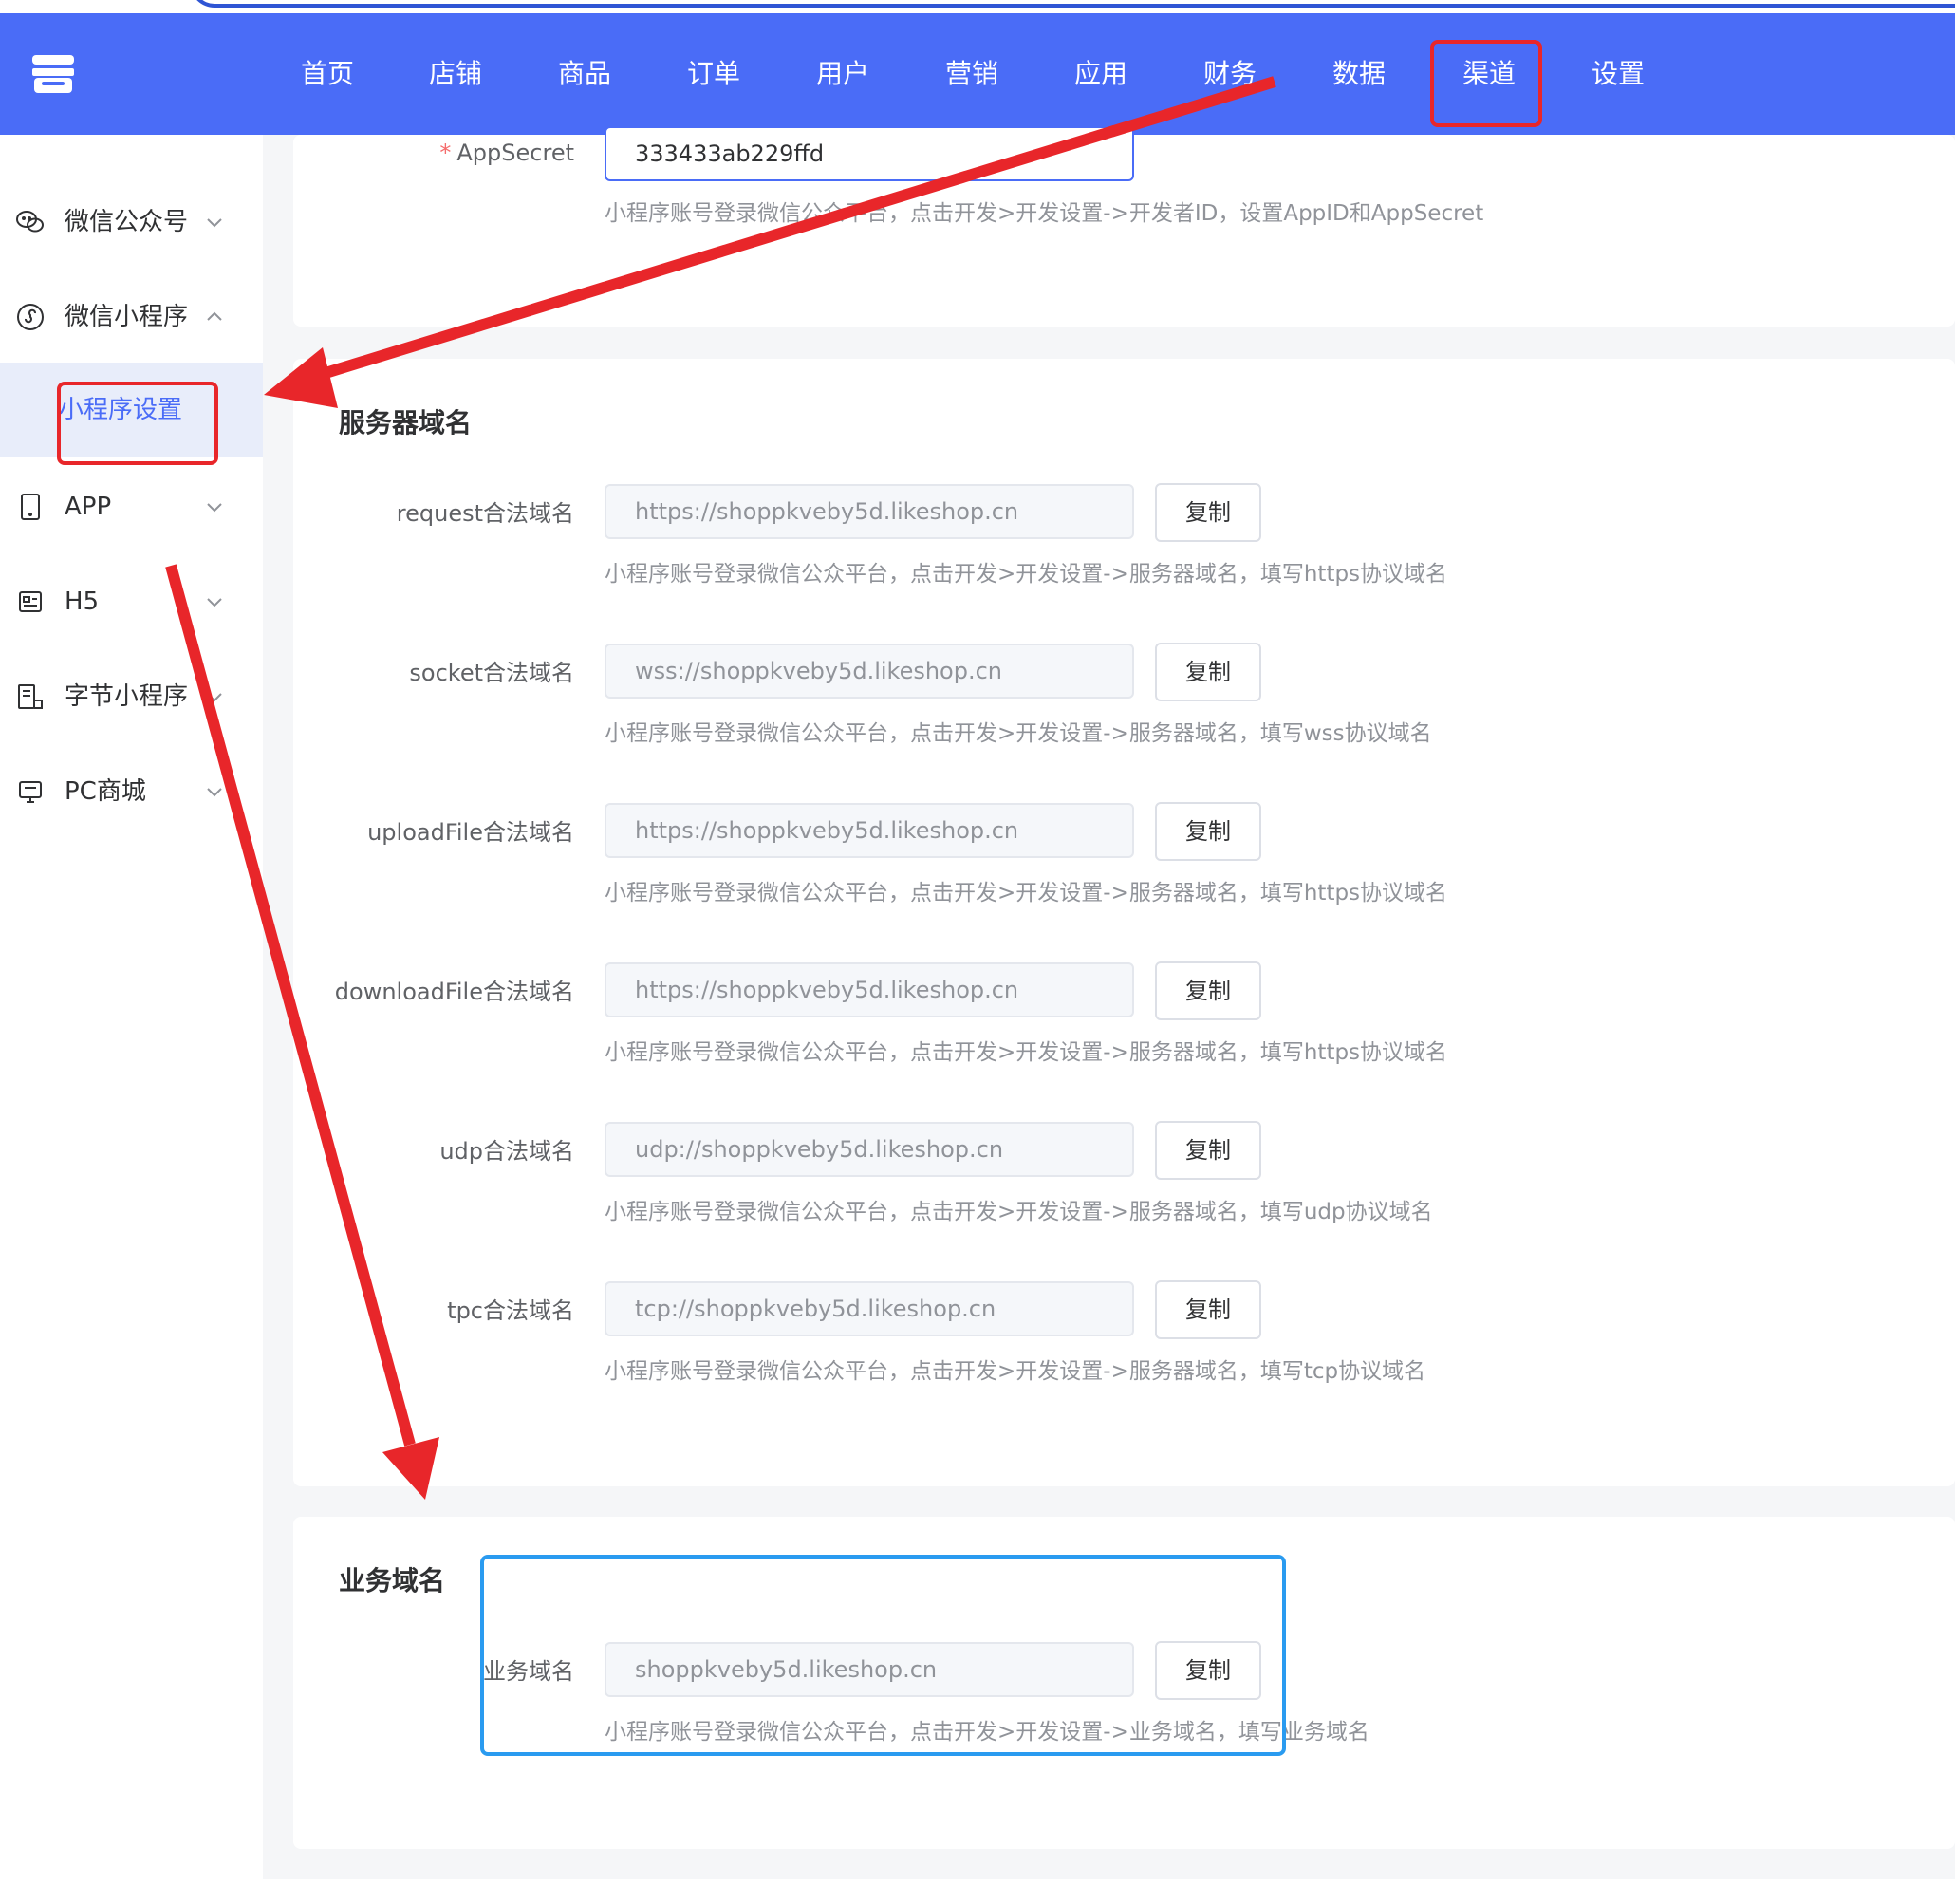  Describe the element at coordinates (445, 153) in the screenshot. I see `required-asterisk: *` at that location.